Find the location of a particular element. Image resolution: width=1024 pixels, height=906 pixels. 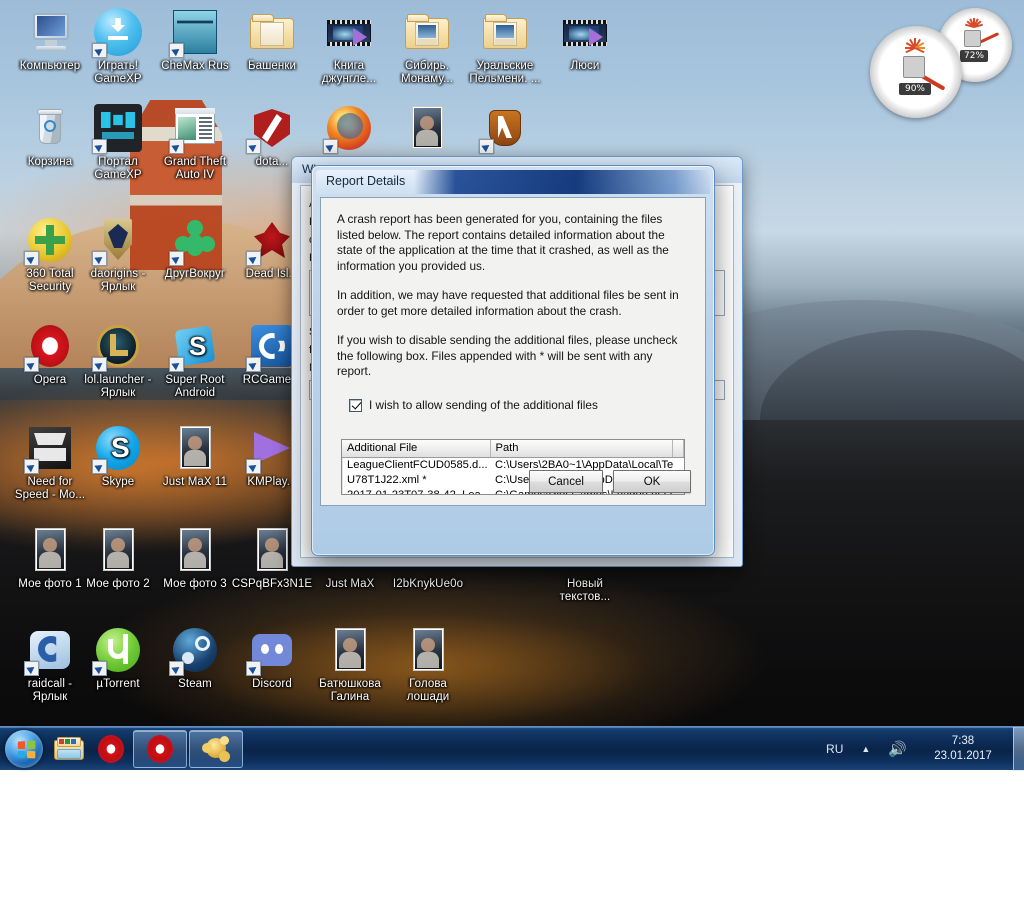

memory-percent: 72% is located at coordinates (974, 56).